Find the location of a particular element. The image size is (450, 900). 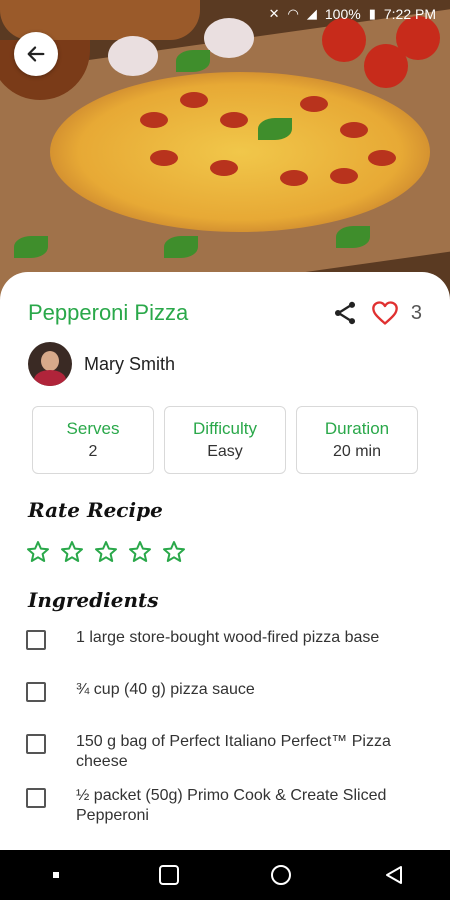

info-value: 2 is located at coordinates (93, 451).